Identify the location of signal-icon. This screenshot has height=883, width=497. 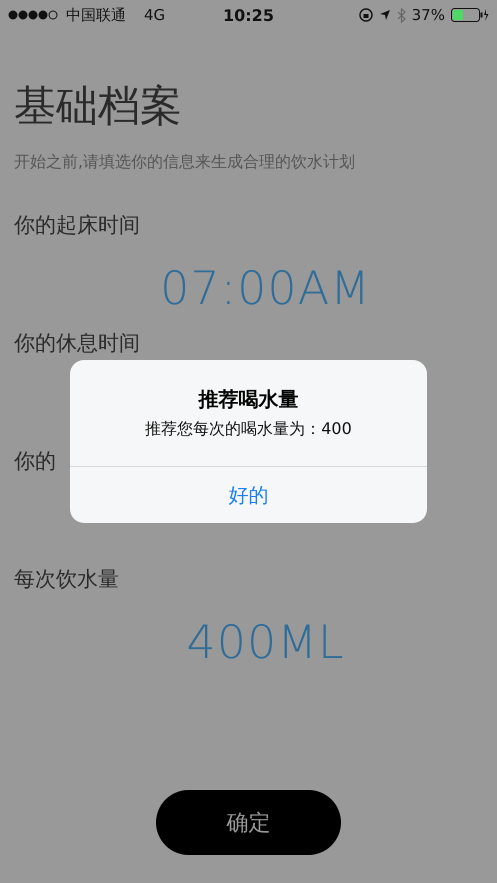
(33, 15).